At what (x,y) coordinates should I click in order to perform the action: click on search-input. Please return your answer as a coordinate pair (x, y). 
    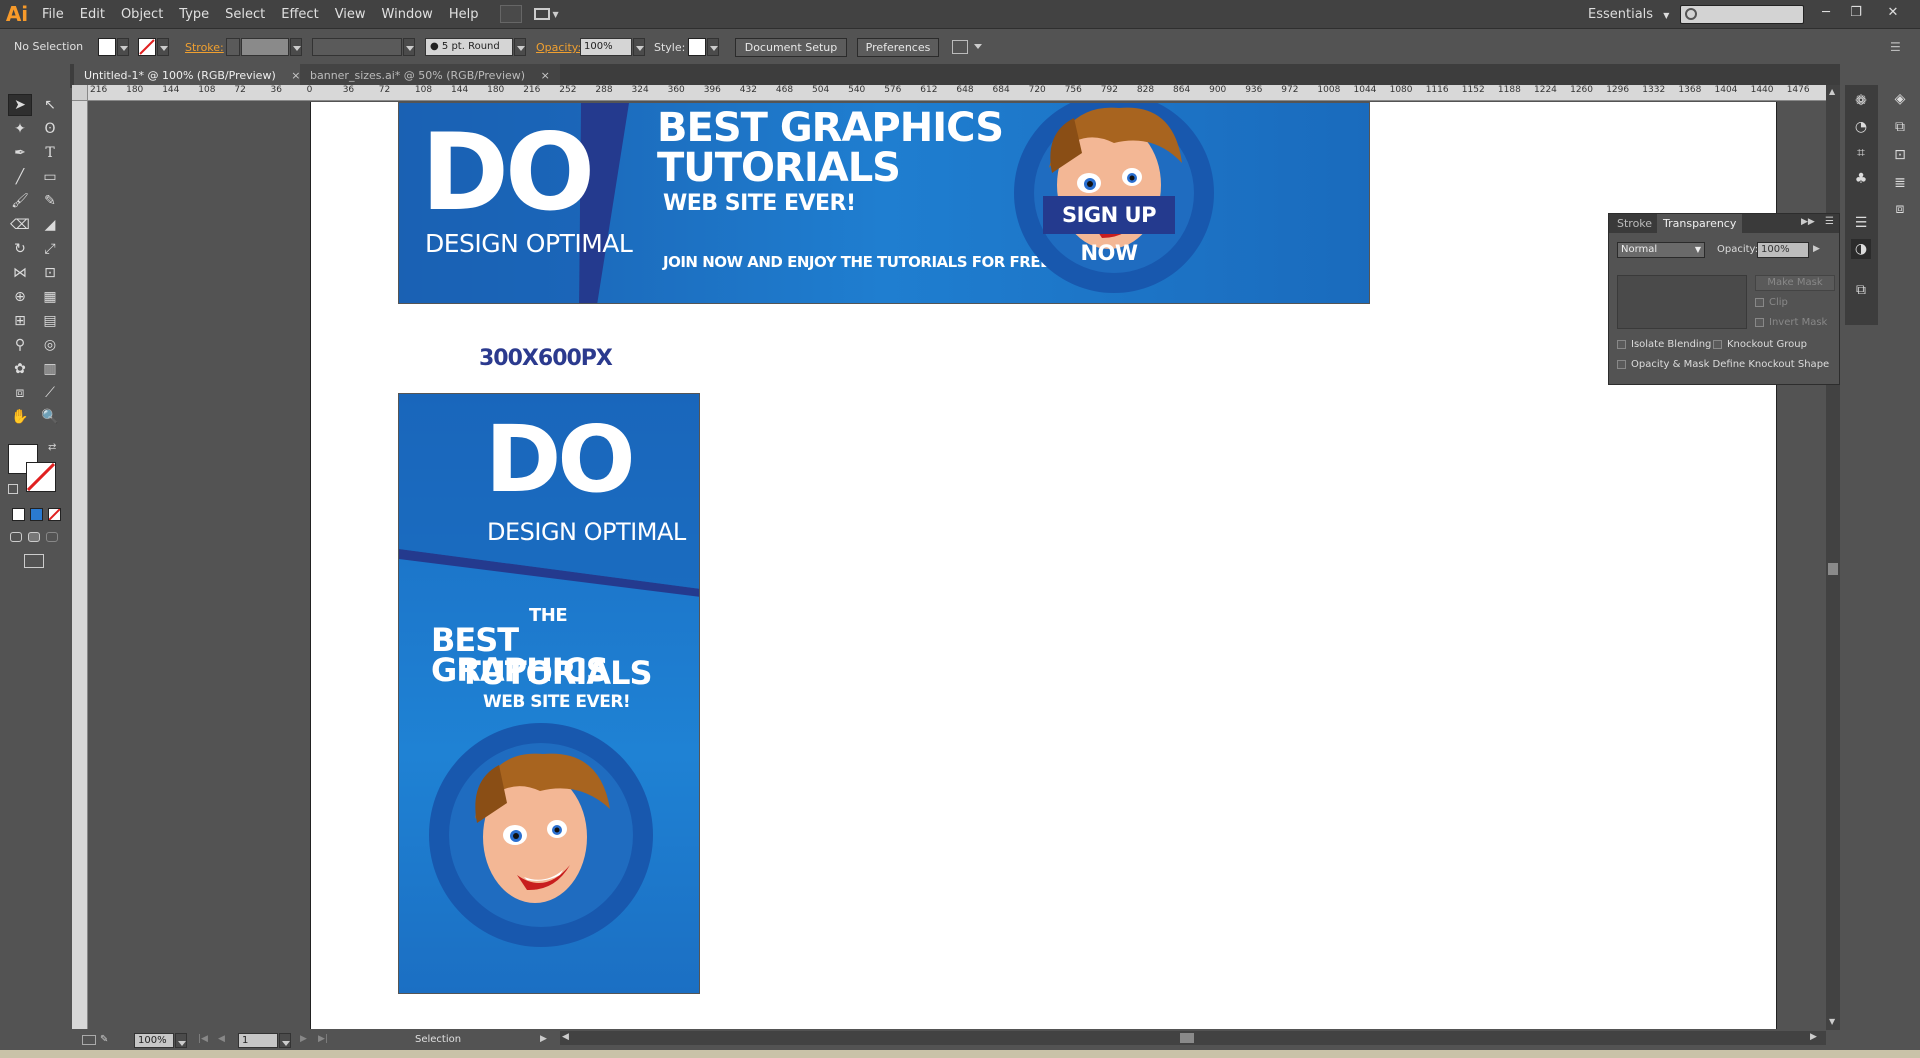
    Looking at the image, I should click on (1742, 14).